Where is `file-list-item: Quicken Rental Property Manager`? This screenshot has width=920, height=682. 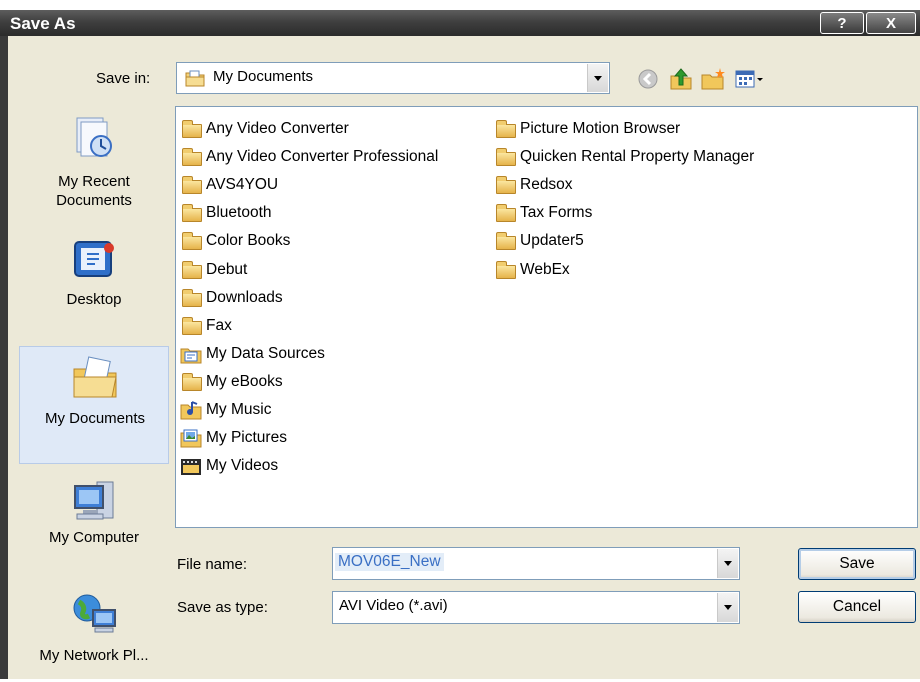 file-list-item: Quicken Rental Property Manager is located at coordinates (624, 157).